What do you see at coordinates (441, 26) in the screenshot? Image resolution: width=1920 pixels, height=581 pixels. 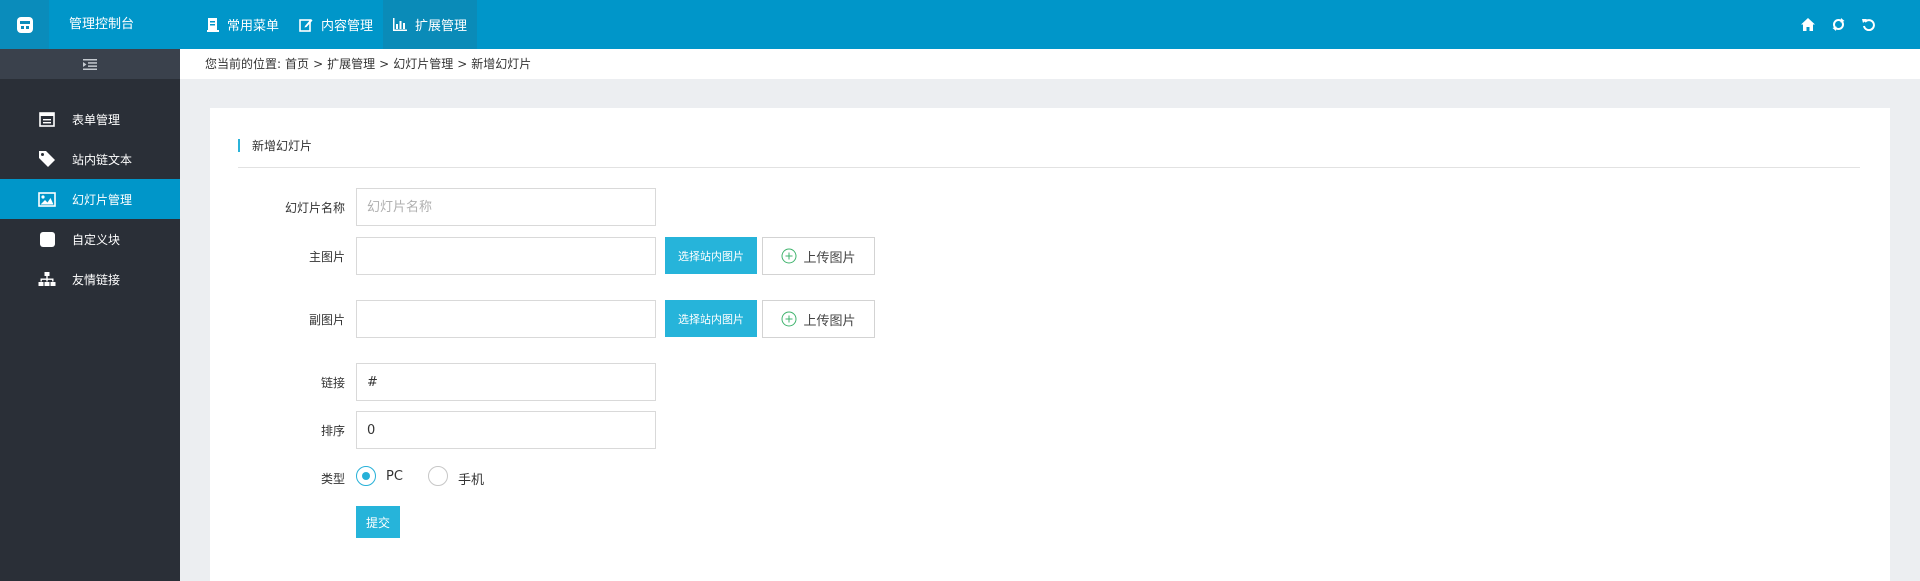 I see `nav-label: 扩展管理` at bounding box center [441, 26].